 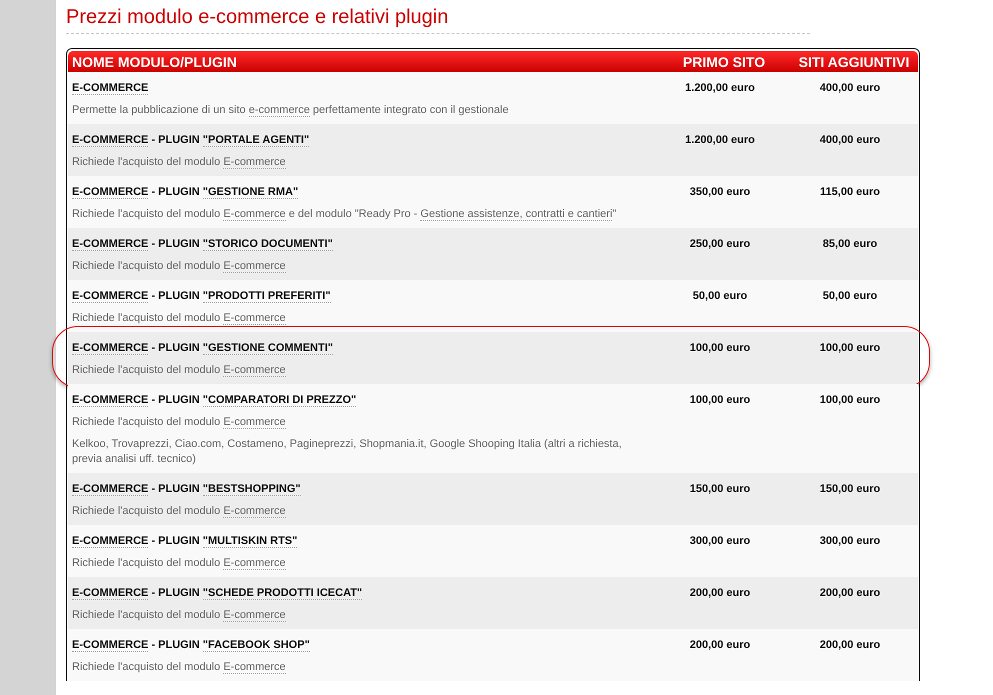 I want to click on page-title: Prezzi modulo e-commerce e relativi plugin, so click(x=438, y=20).